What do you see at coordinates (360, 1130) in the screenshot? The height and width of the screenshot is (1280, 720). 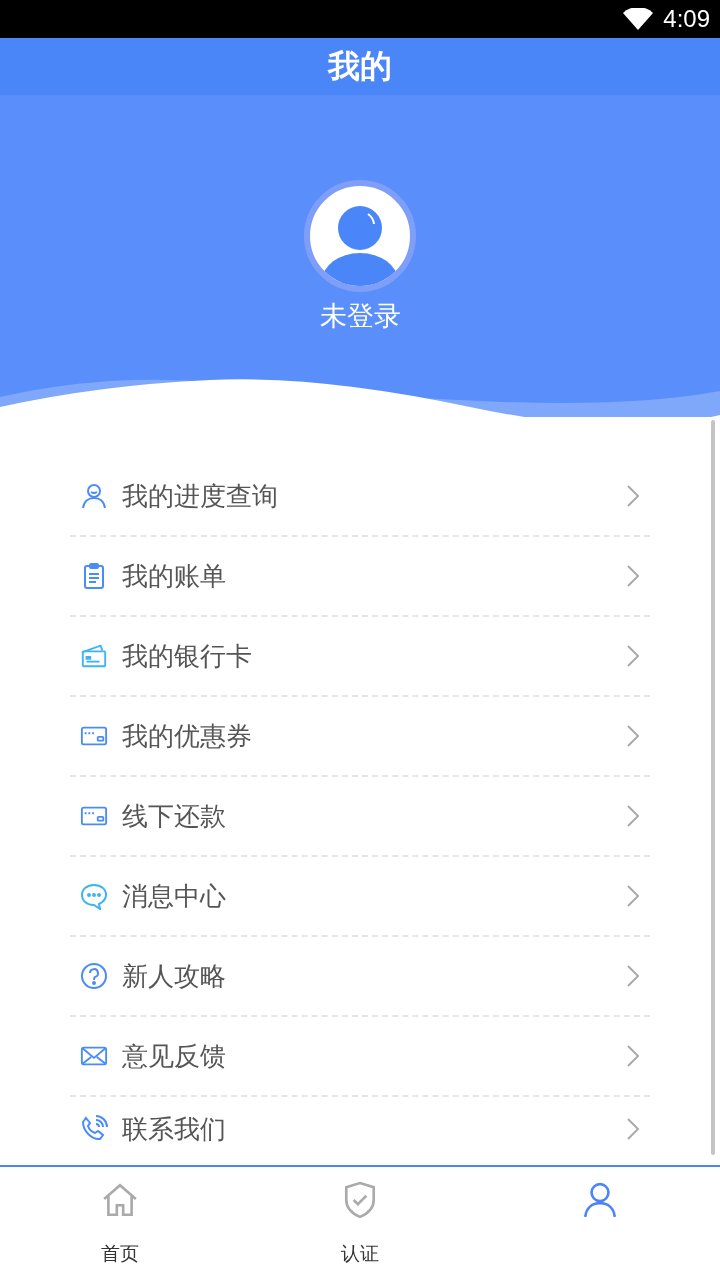 I see `menu-item: 联系我们` at bounding box center [360, 1130].